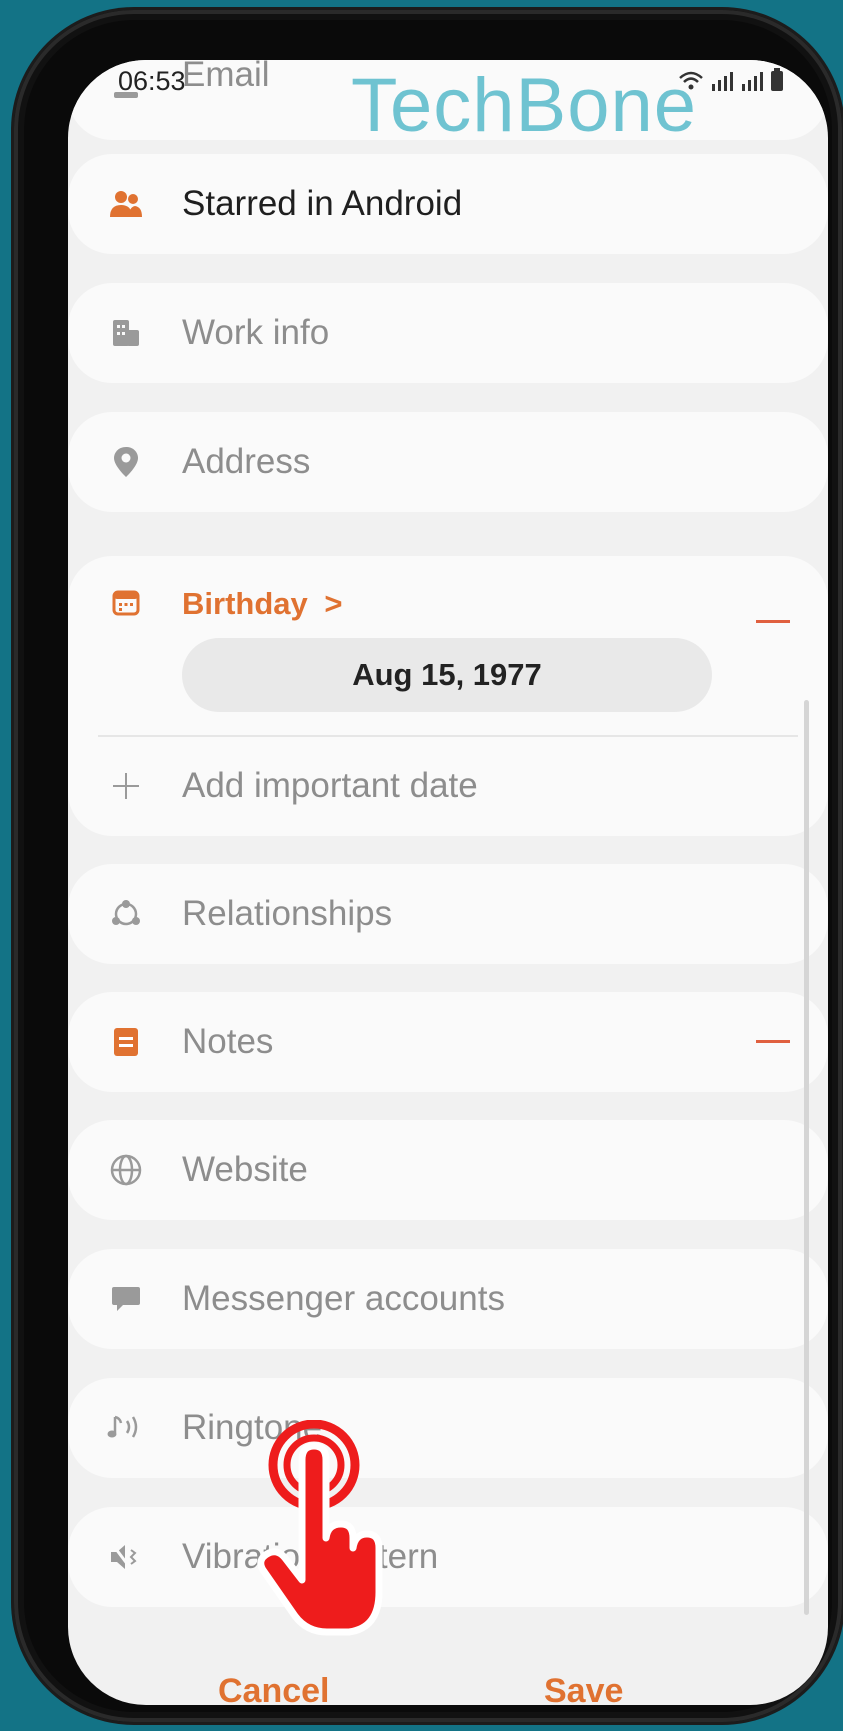 The height and width of the screenshot is (1731, 843). Describe the element at coordinates (152, 81) in the screenshot. I see `status-time: 06:53` at that location.